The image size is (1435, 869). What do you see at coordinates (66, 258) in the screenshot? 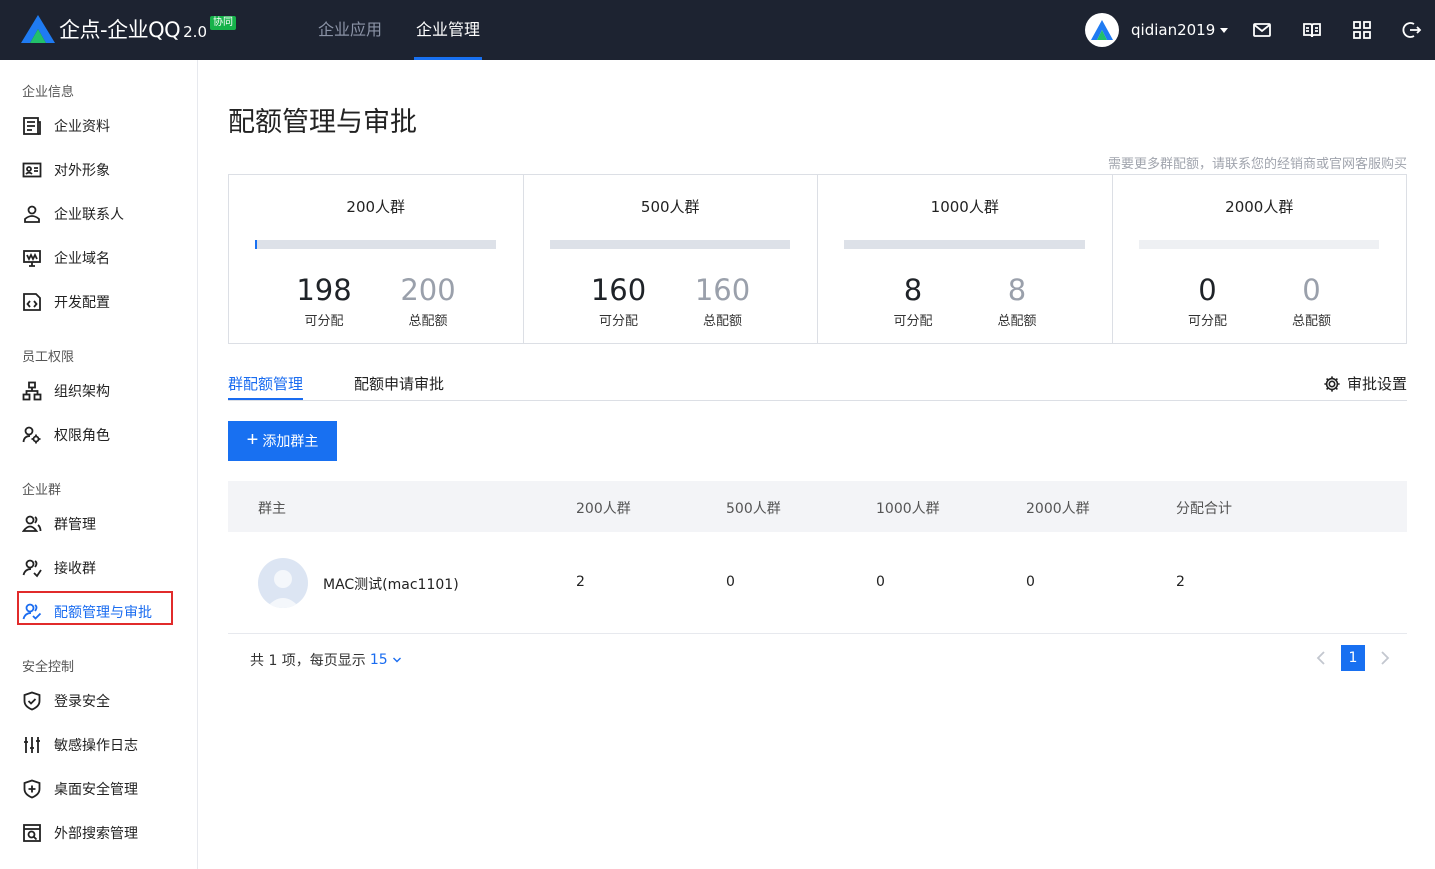
I see `sidebar-item-enterprise-domain: 企业域名` at bounding box center [66, 258].